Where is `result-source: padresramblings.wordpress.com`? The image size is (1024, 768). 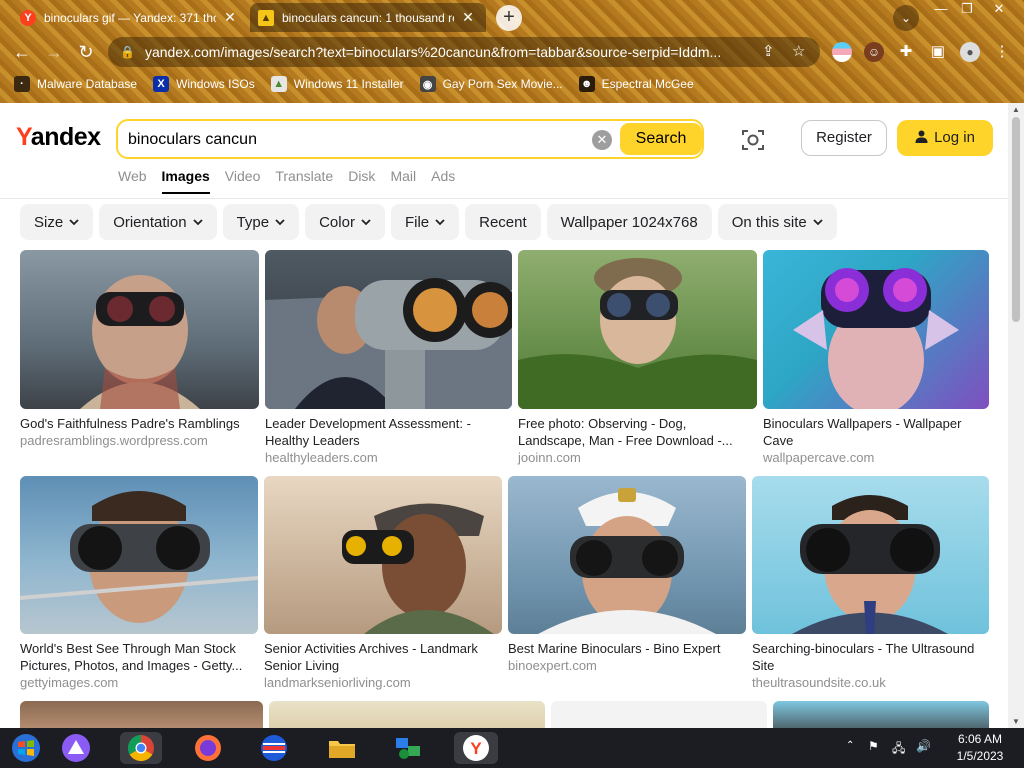
result-source: padresramblings.wordpress.com is located at coordinates (114, 440).